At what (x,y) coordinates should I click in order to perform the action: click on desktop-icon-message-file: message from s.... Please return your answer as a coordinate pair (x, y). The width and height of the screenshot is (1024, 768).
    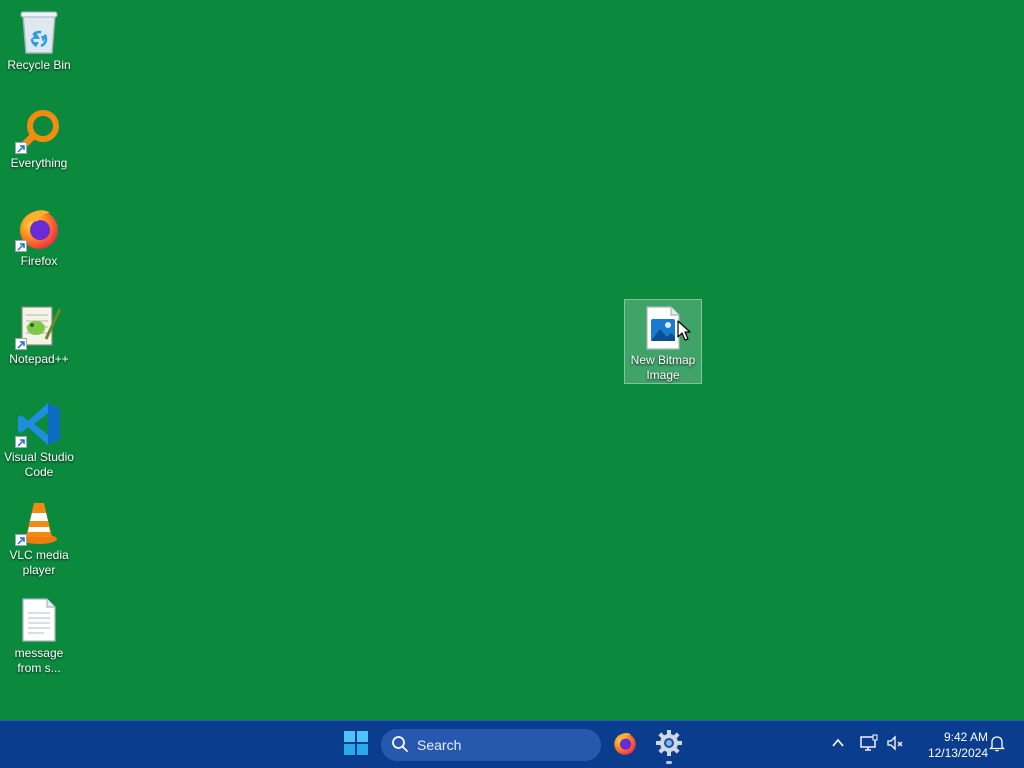
    Looking at the image, I should click on (39, 636).